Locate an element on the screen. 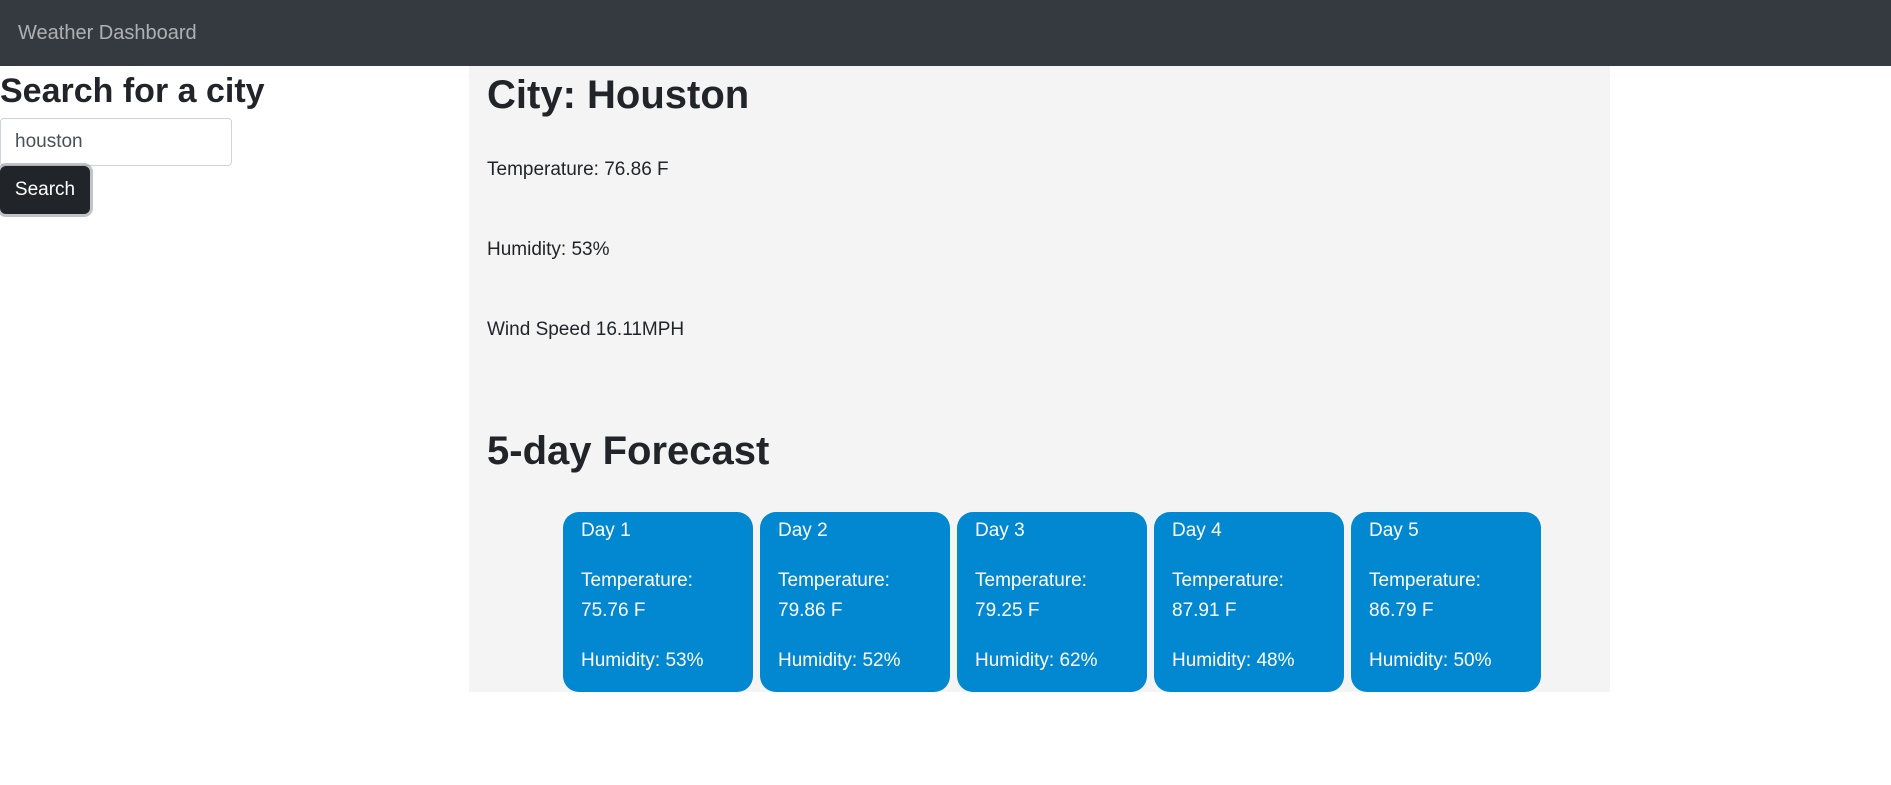  forecast-card-day-1: Day 1 Temperature: 75.76 F Humidity: 53% is located at coordinates (658, 602).